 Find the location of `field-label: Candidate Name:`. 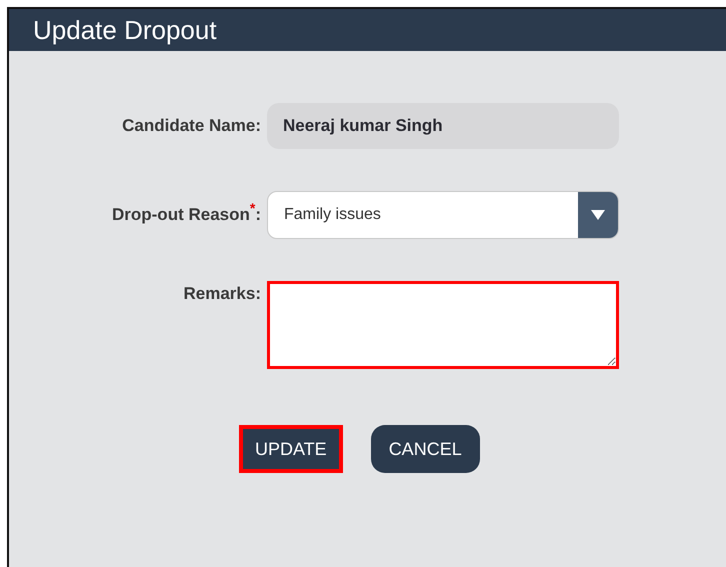

field-label: Candidate Name: is located at coordinates (191, 126).